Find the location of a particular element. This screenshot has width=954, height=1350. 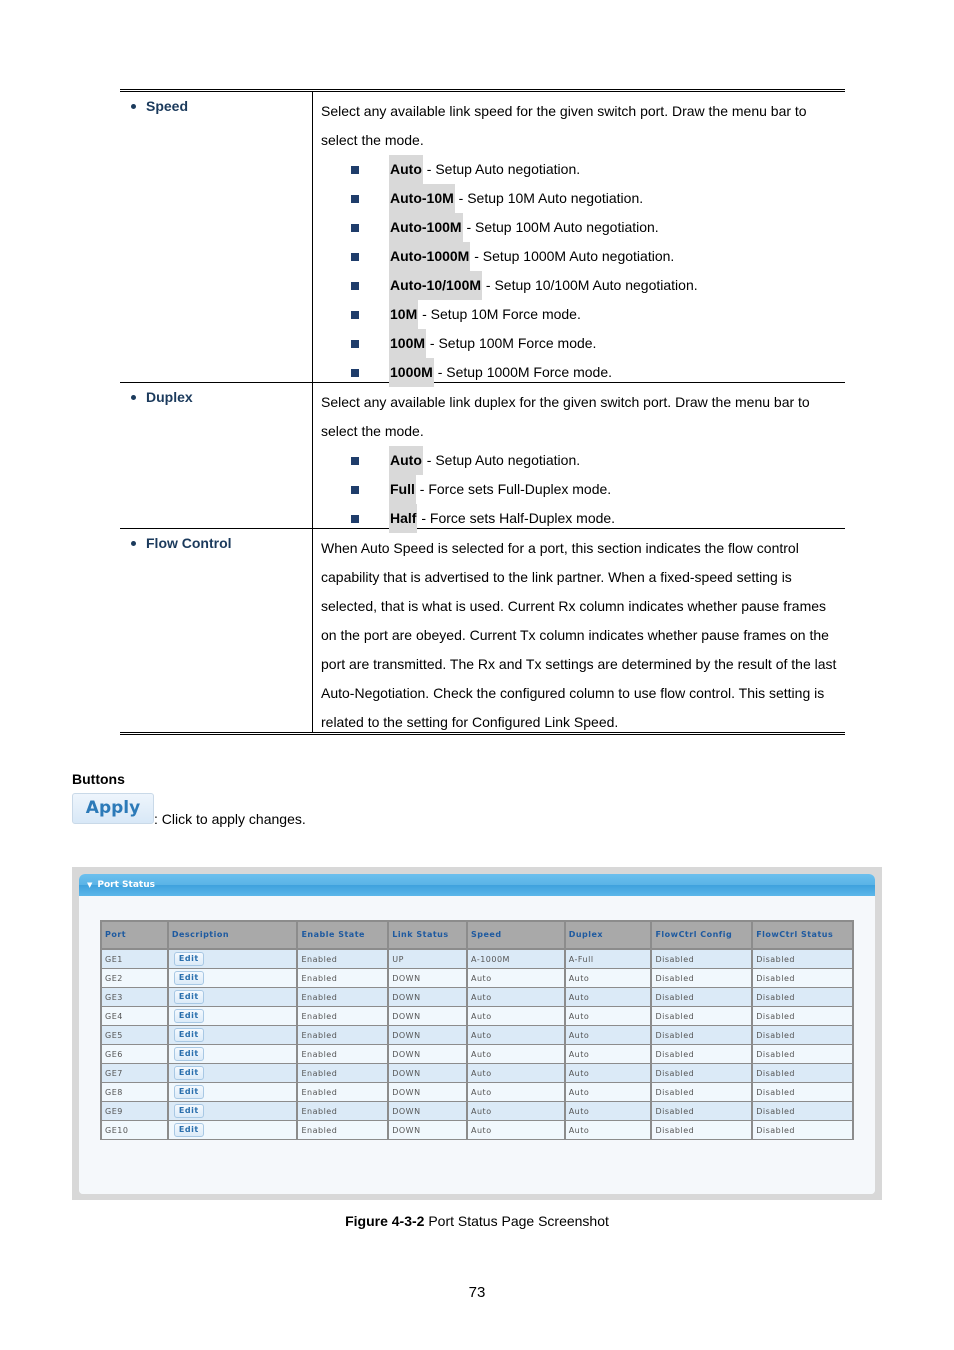

option-key: Auto-1000M is located at coordinates (430, 256).